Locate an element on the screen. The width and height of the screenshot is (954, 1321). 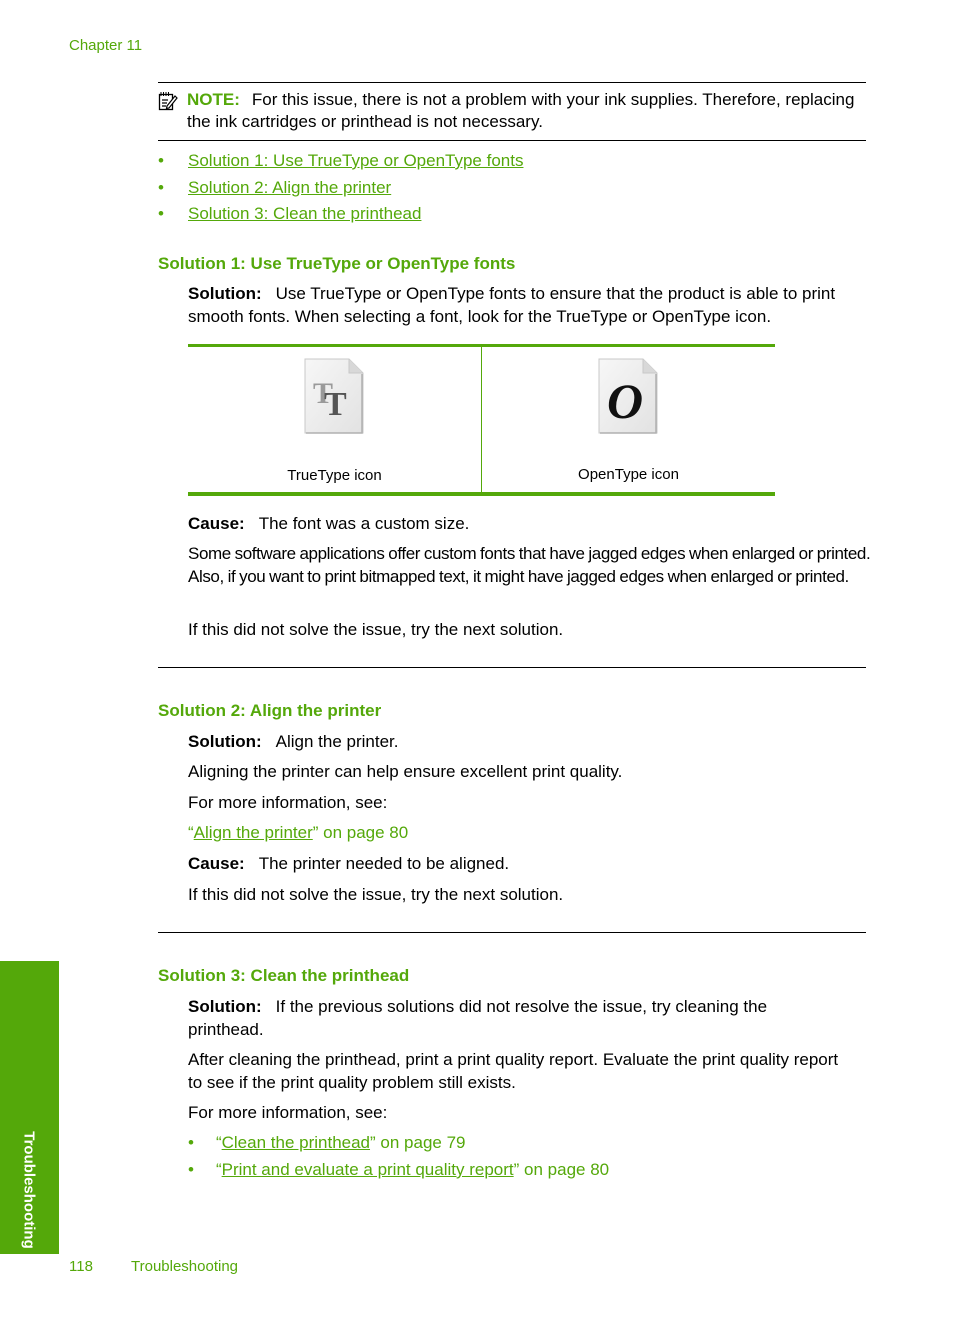
toc-link-solution-2: Solution 2: Align the printer is located at coordinates (289, 187).